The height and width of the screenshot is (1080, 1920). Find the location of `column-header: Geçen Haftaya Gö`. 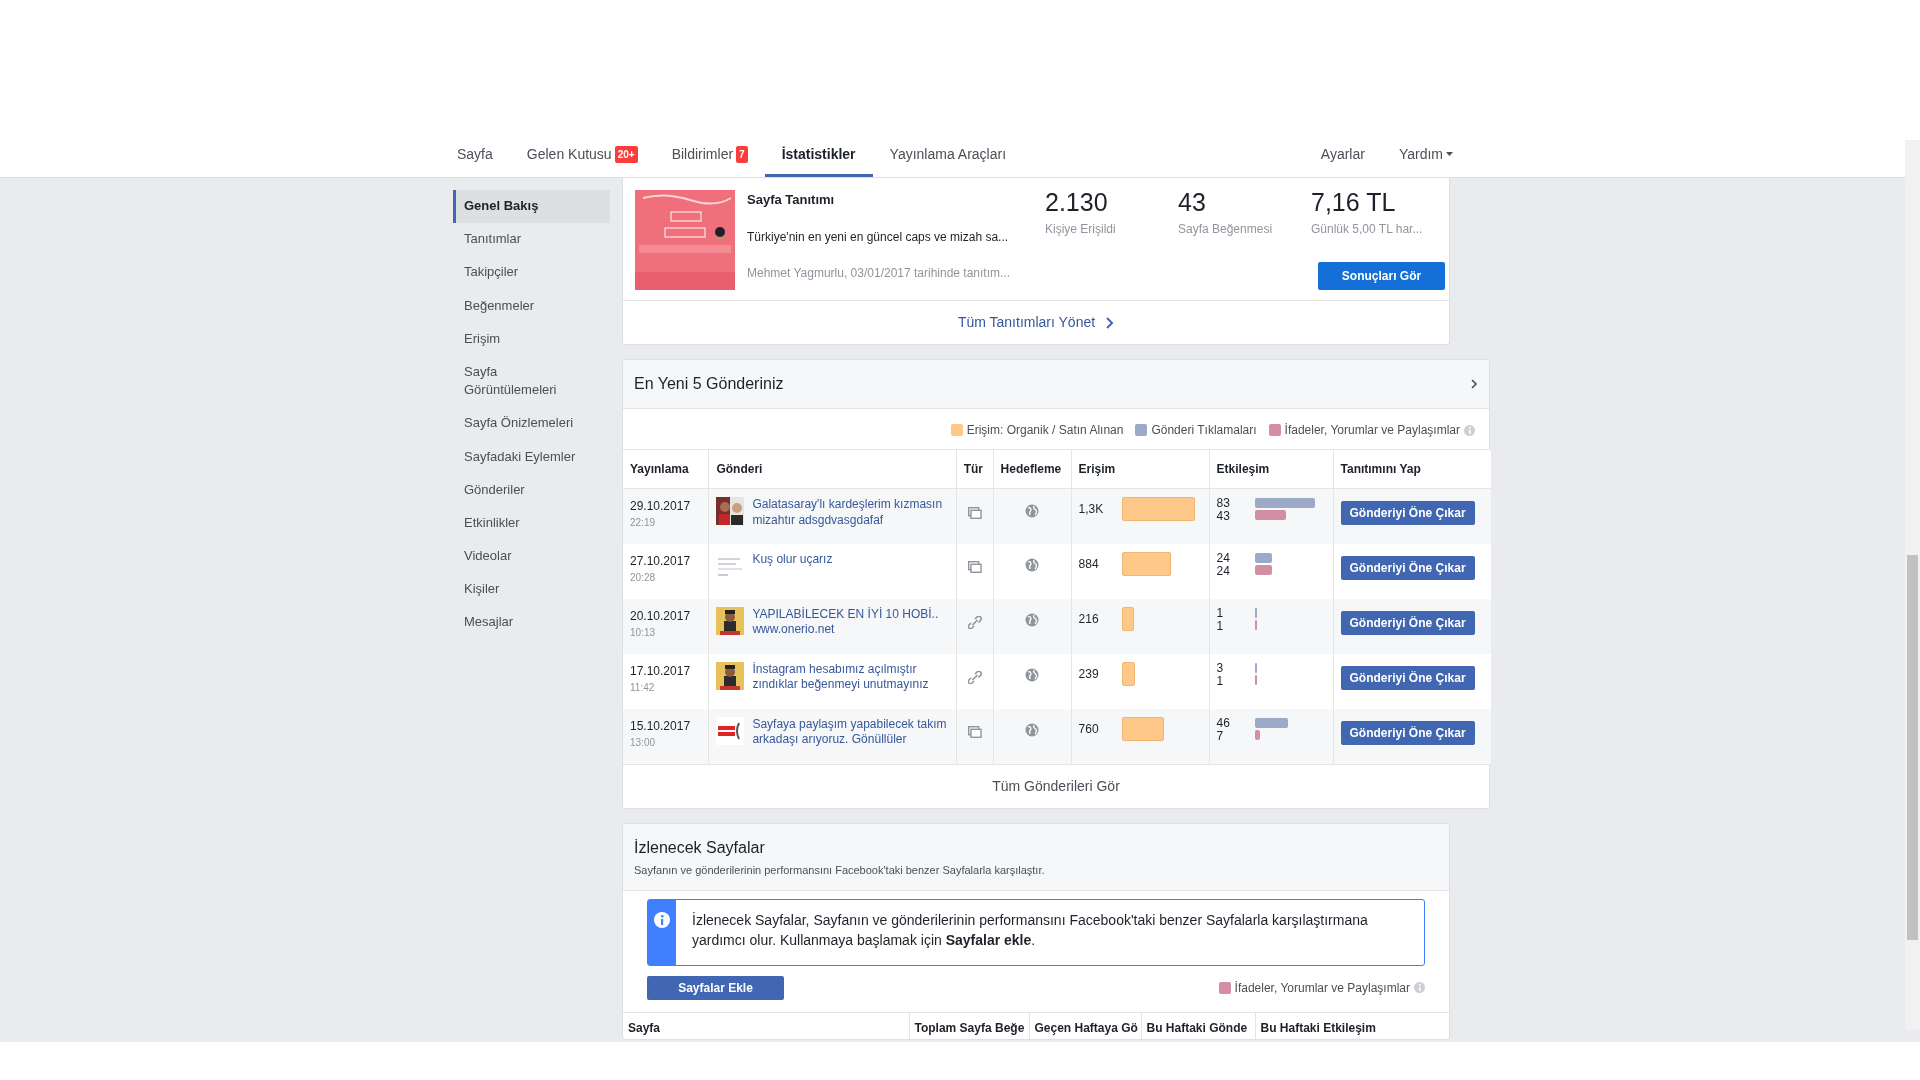

column-header: Geçen Haftaya Gö is located at coordinates (1085, 1025).